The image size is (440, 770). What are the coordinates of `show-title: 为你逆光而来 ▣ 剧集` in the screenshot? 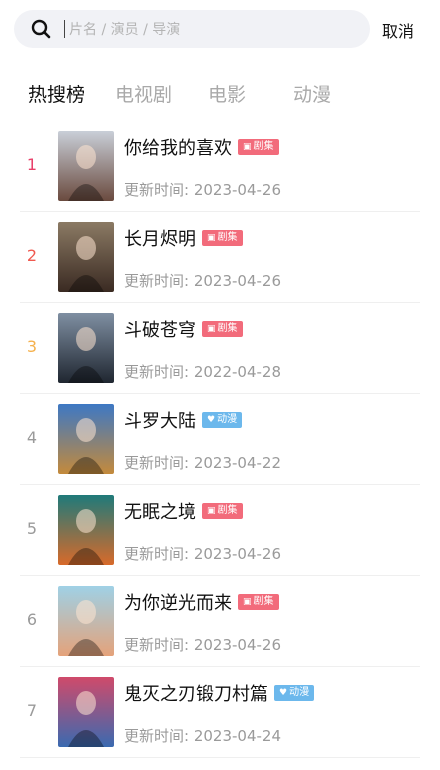 It's located at (201, 602).